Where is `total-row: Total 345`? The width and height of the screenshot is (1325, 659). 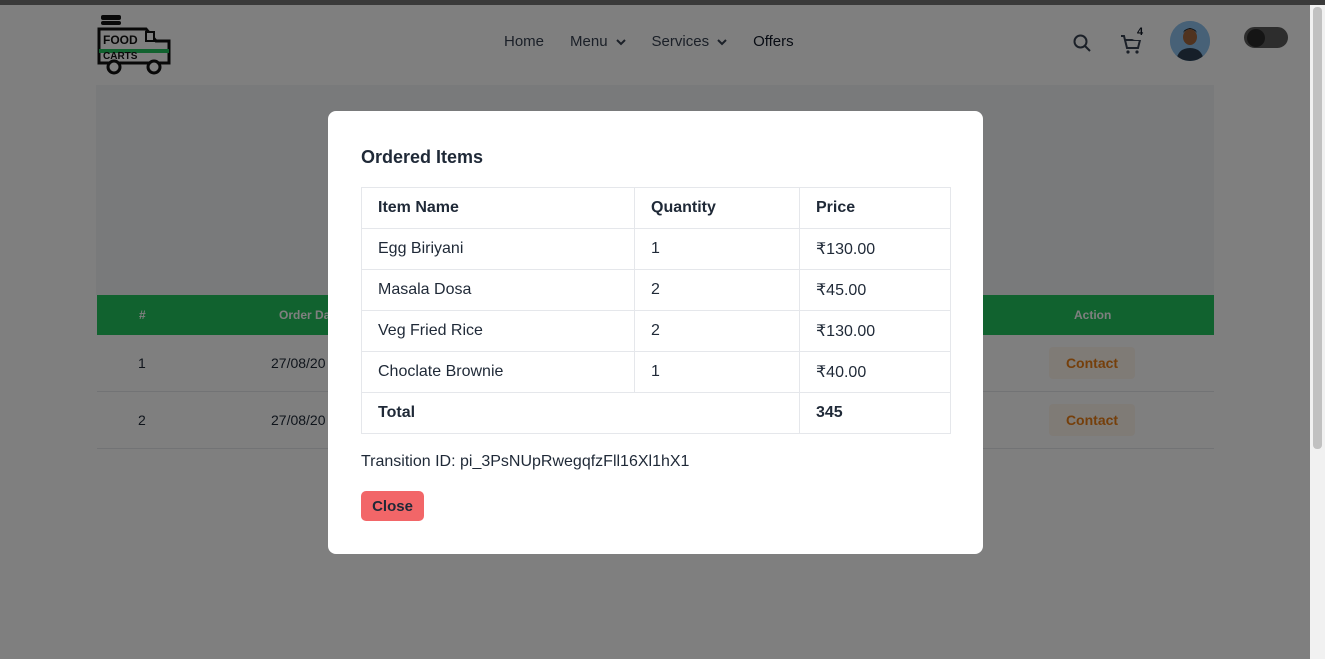
total-row: Total 345 is located at coordinates (656, 413).